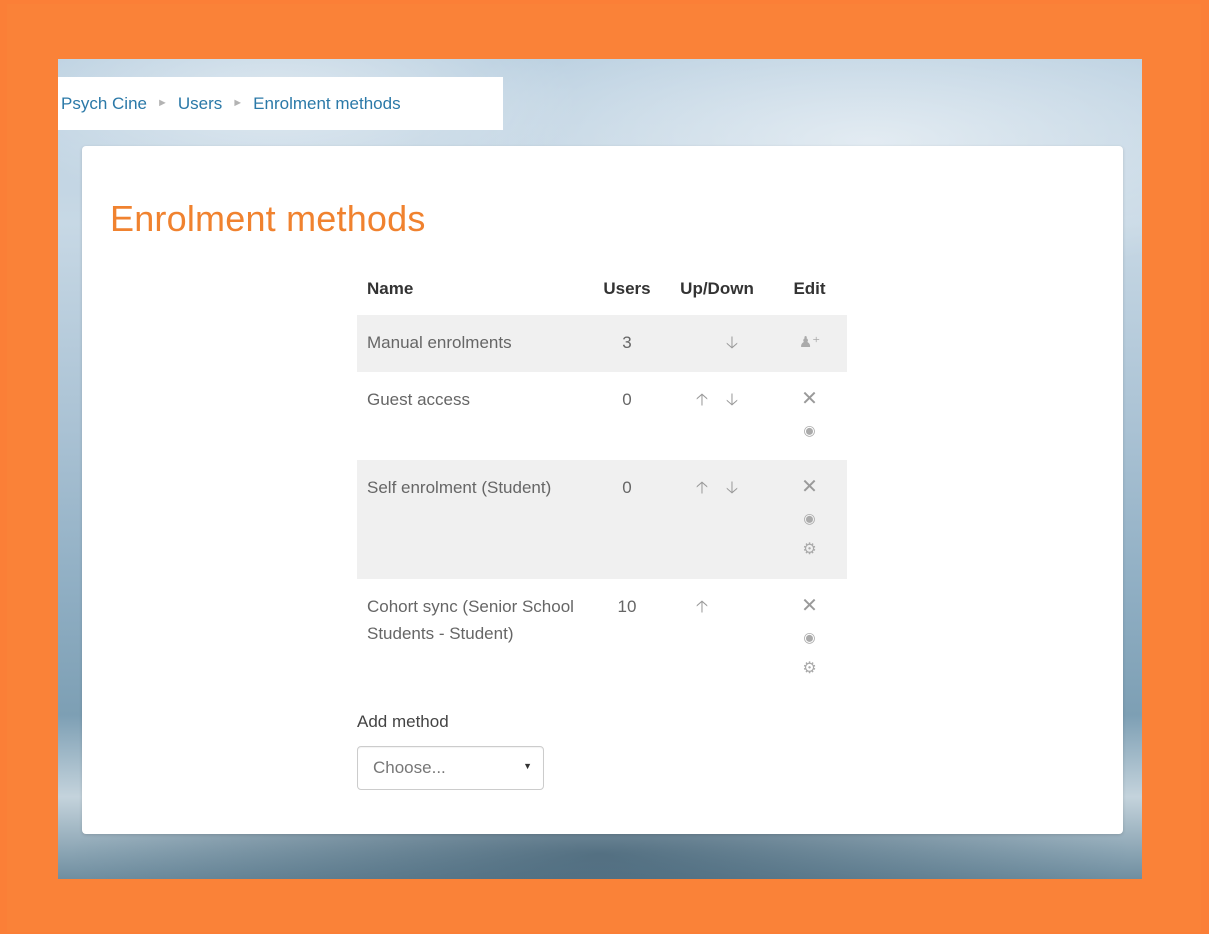 The height and width of the screenshot is (934, 1209). Describe the element at coordinates (268, 218) in the screenshot. I see `page-title: Enrolment methods` at that location.